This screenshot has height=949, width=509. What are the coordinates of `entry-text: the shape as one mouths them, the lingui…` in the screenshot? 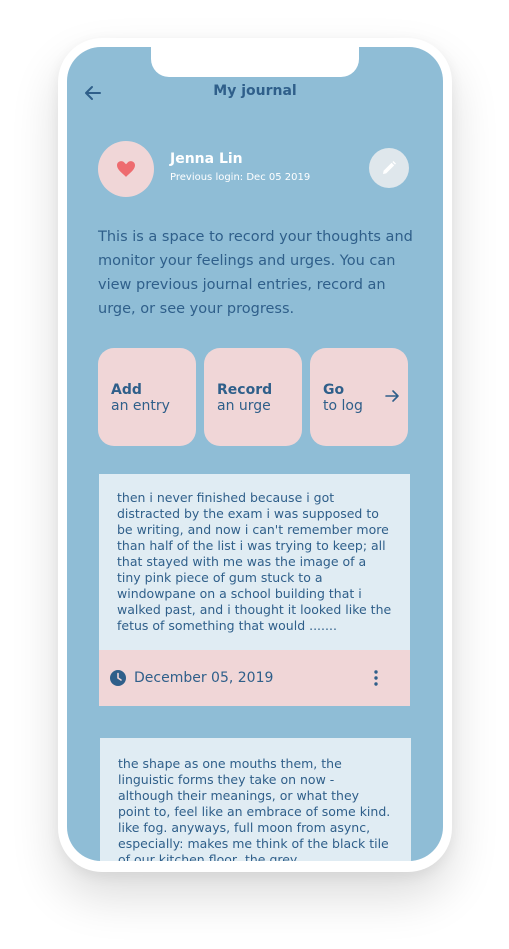 It's located at (254, 808).